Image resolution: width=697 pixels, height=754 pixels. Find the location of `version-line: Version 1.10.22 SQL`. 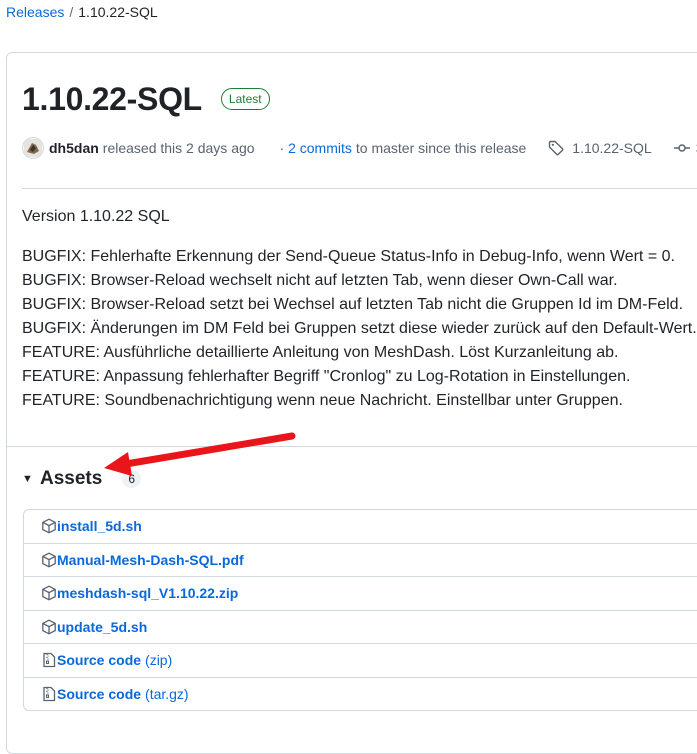

version-line: Version 1.10.22 SQL is located at coordinates (96, 216).